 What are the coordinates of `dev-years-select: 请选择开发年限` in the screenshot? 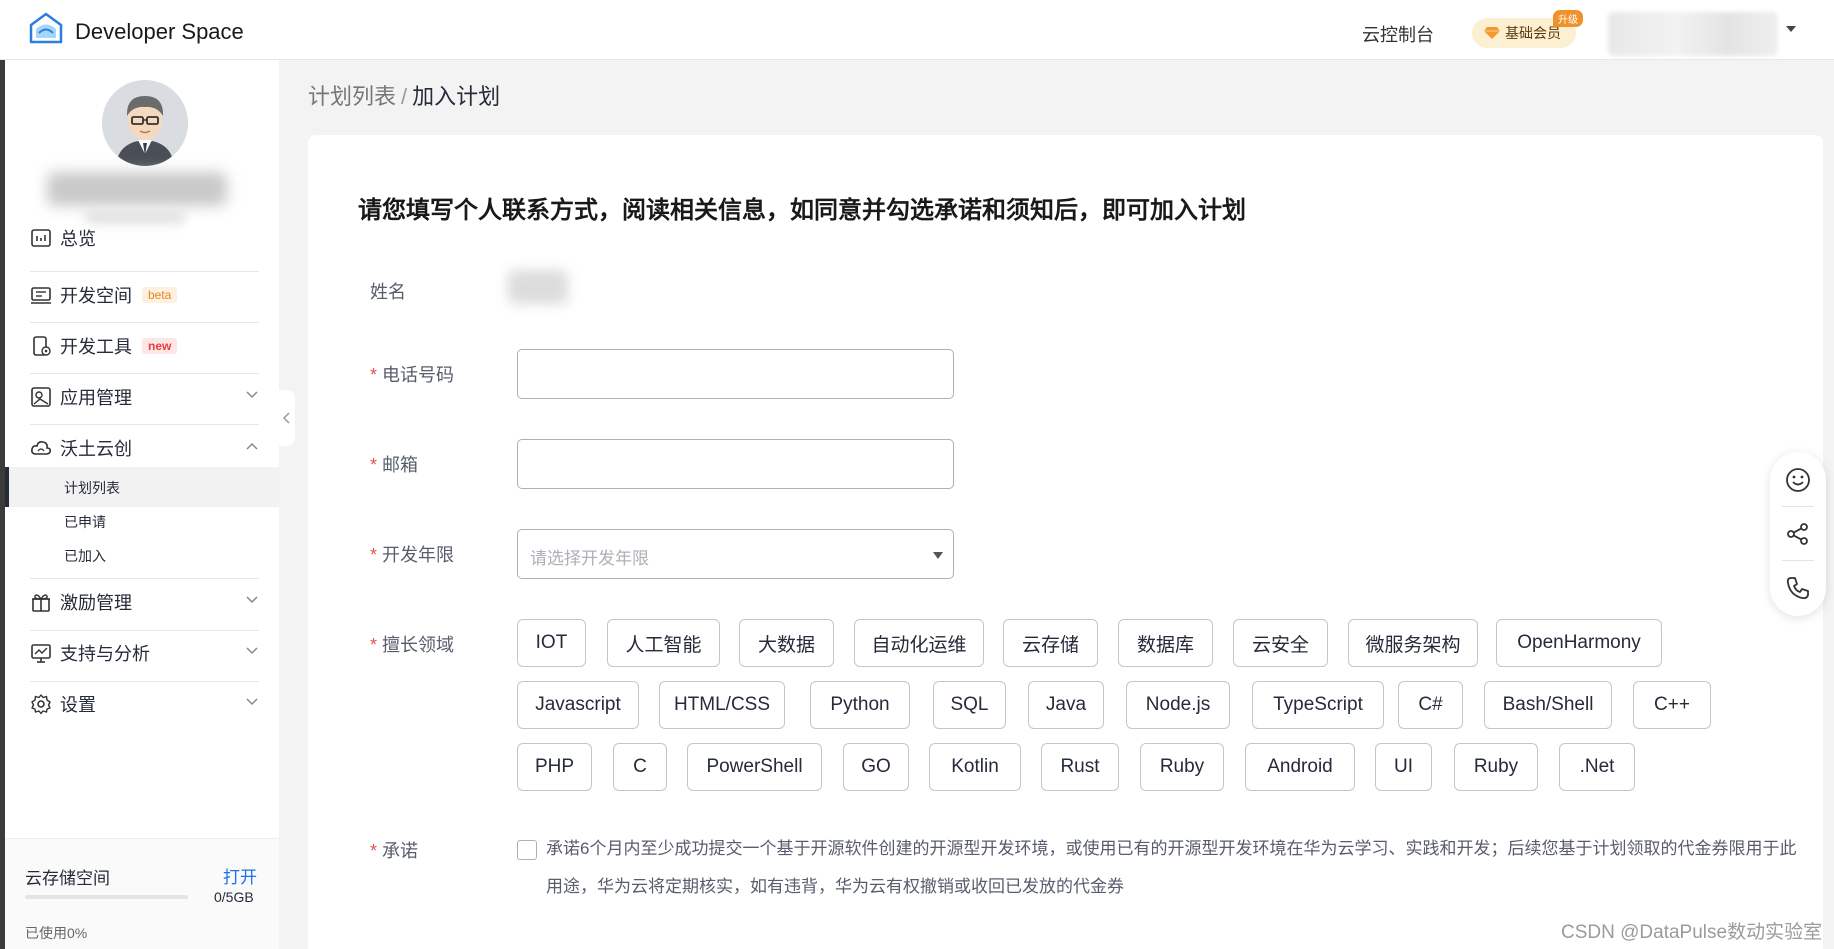 It's located at (735, 554).